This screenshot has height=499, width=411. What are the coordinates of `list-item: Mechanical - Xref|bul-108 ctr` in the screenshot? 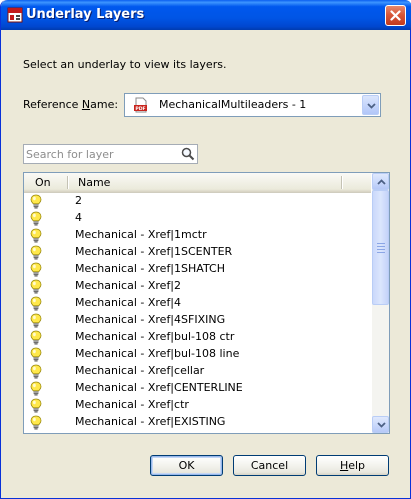 It's located at (197, 337).